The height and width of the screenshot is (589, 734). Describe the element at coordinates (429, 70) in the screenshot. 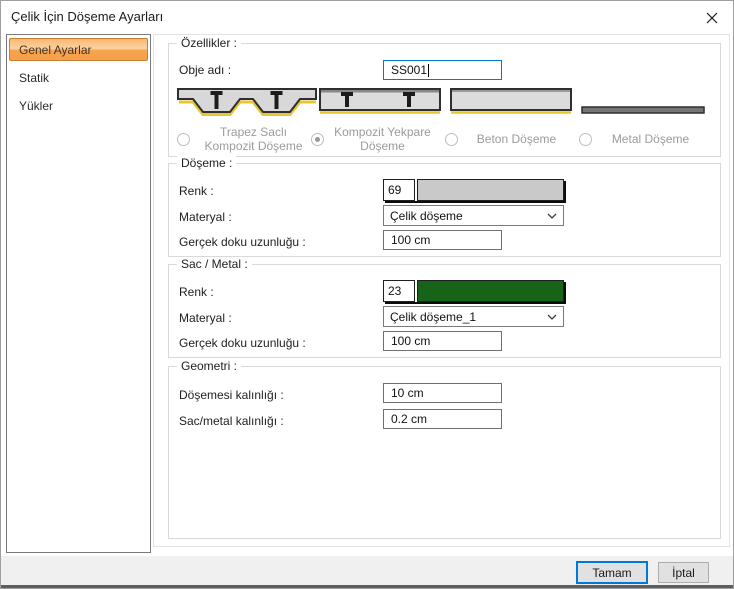

I see `text-caret` at that location.